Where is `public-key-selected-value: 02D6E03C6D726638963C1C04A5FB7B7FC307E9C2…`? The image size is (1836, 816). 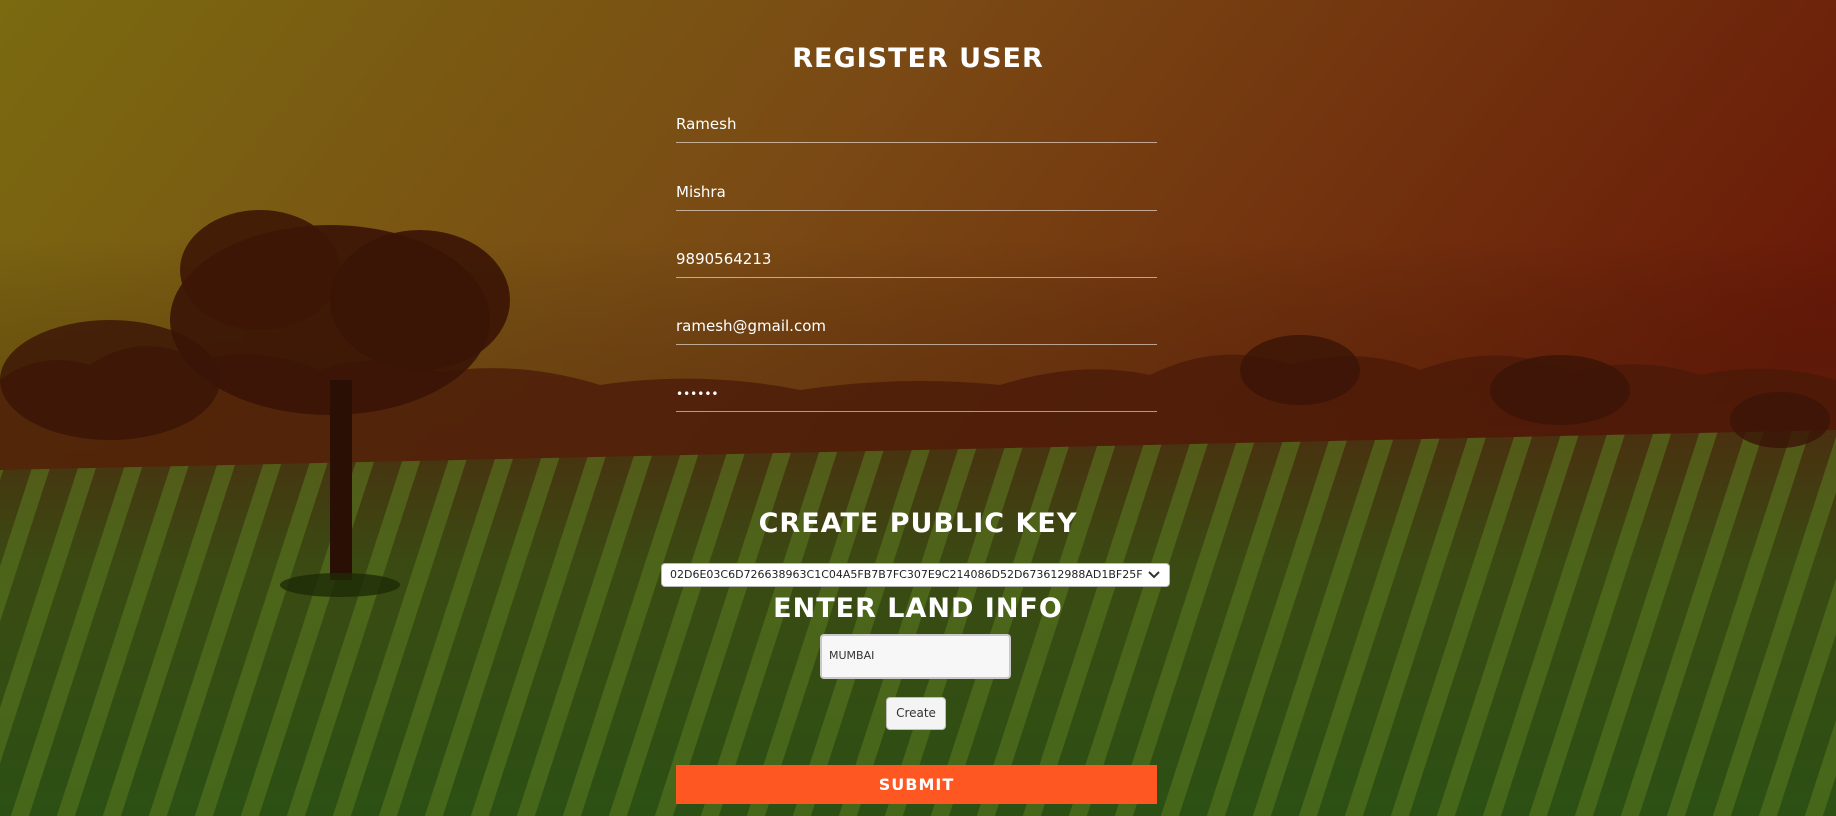
public-key-selected-value: 02D6E03C6D726638963C1C04A5FB7B7FC307E9C2… is located at coordinates (906, 574).